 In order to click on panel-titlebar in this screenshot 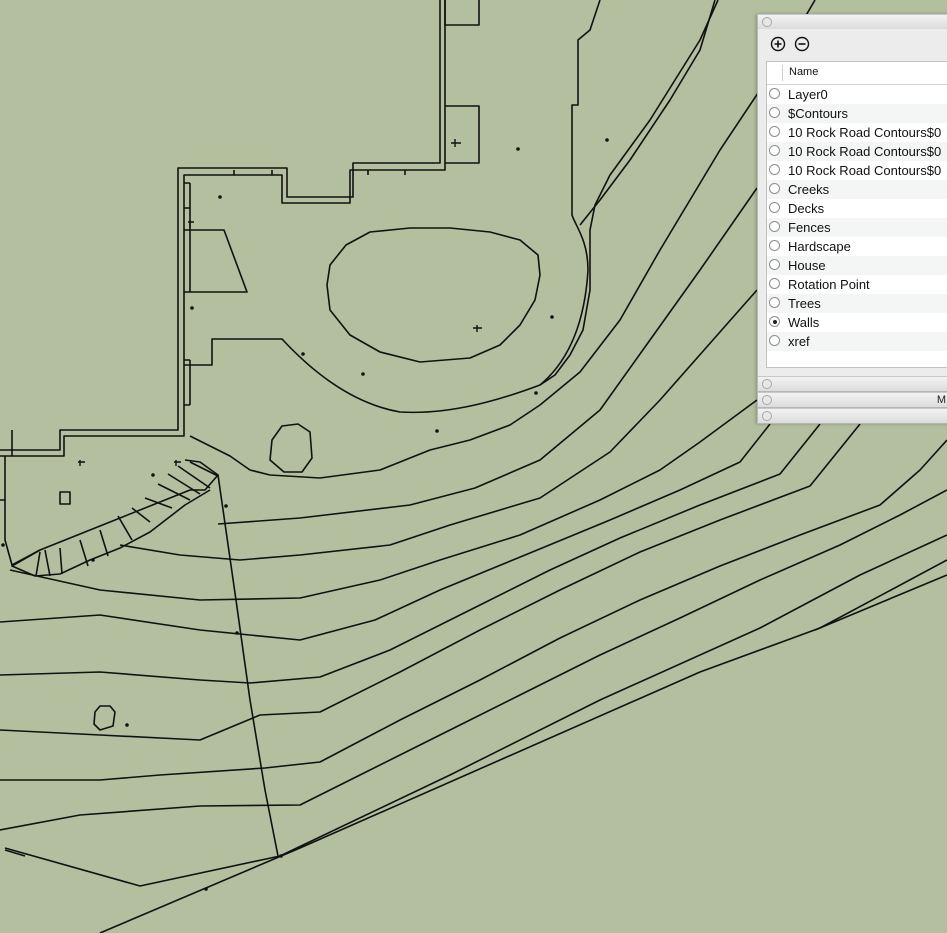, I will do `click(852, 22)`.